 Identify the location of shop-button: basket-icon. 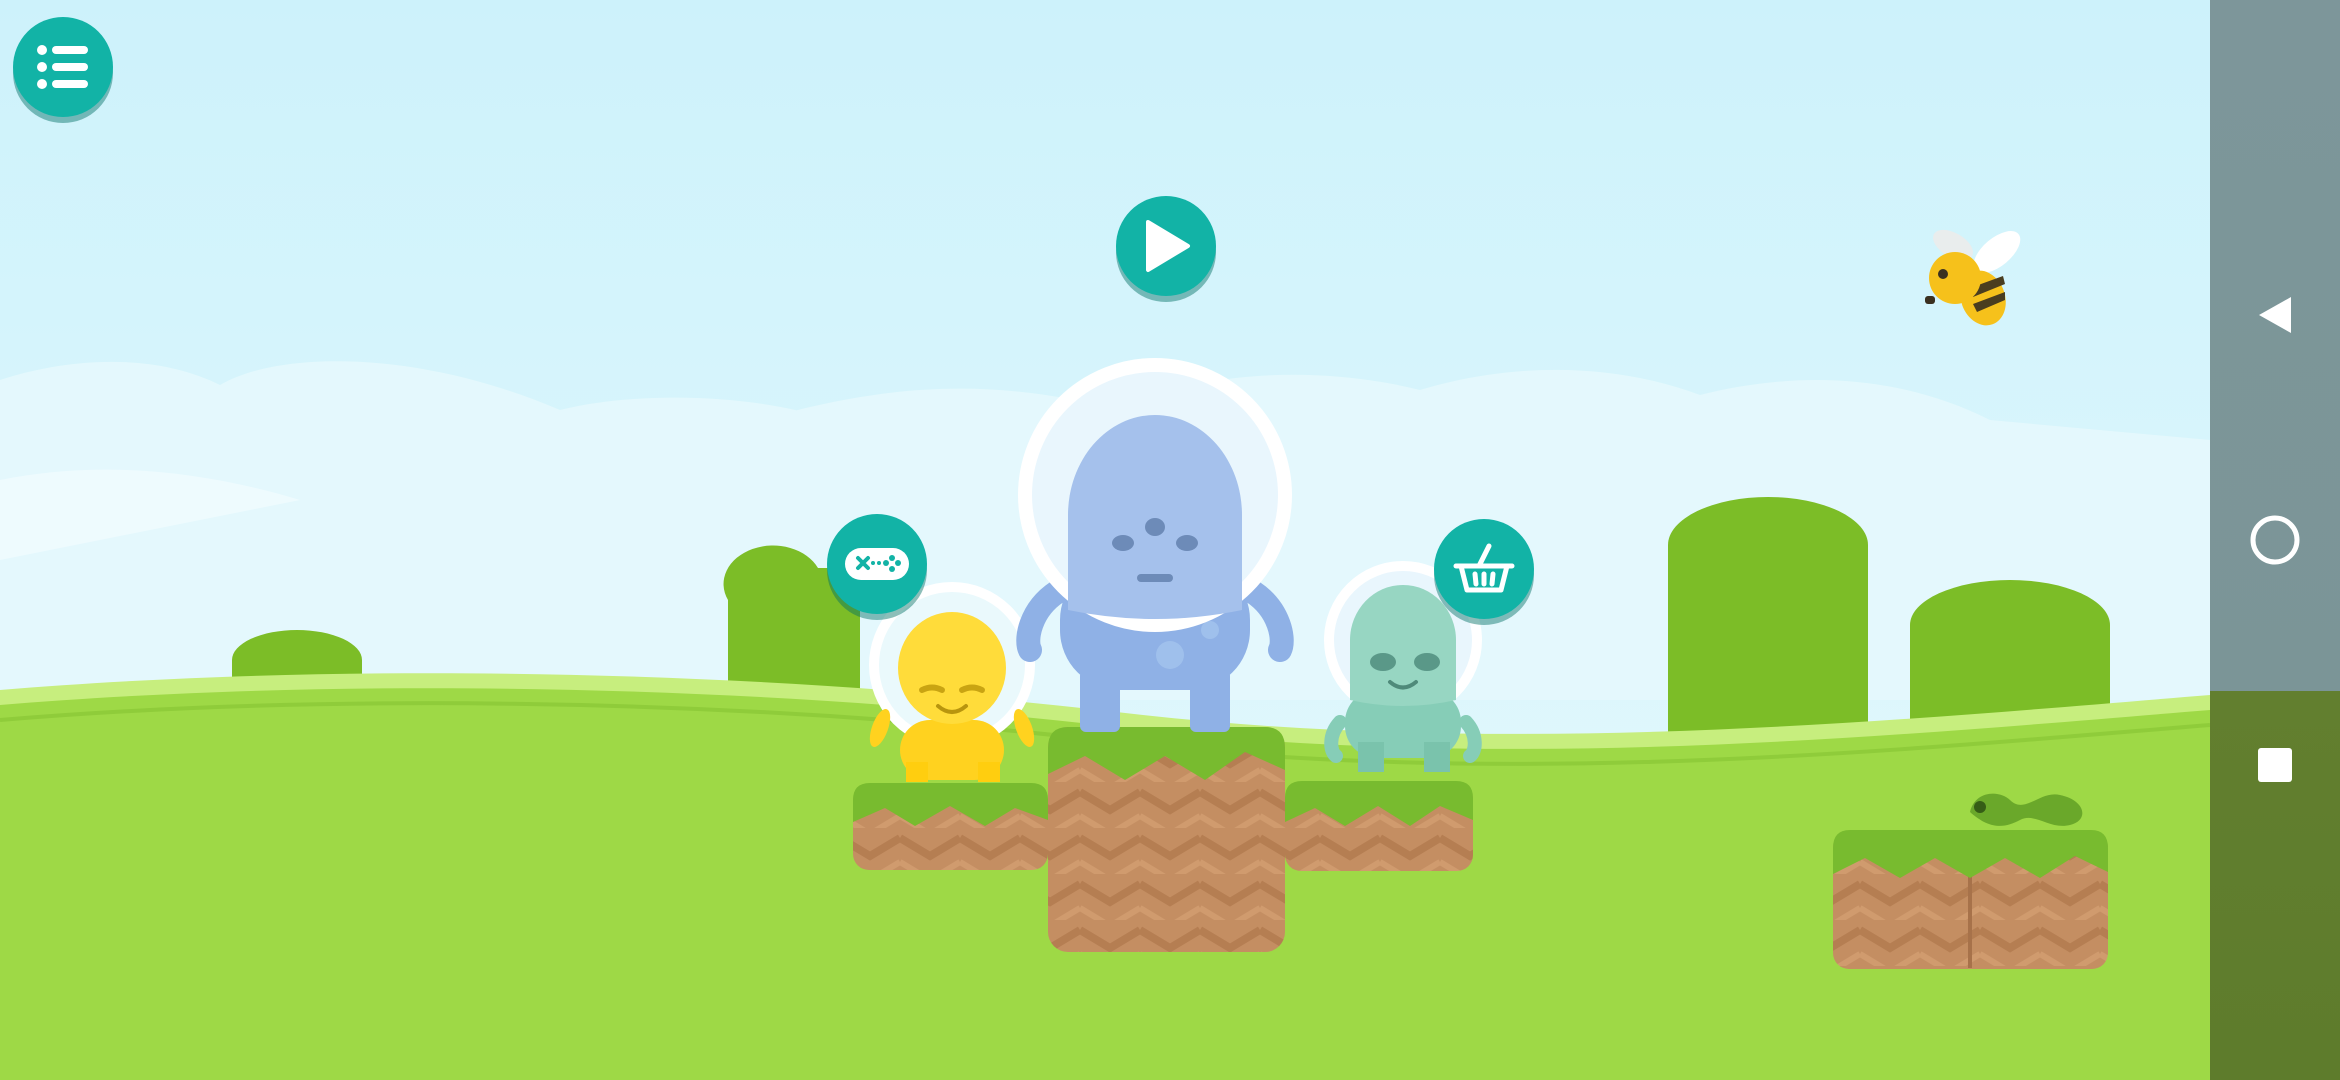
(1484, 569).